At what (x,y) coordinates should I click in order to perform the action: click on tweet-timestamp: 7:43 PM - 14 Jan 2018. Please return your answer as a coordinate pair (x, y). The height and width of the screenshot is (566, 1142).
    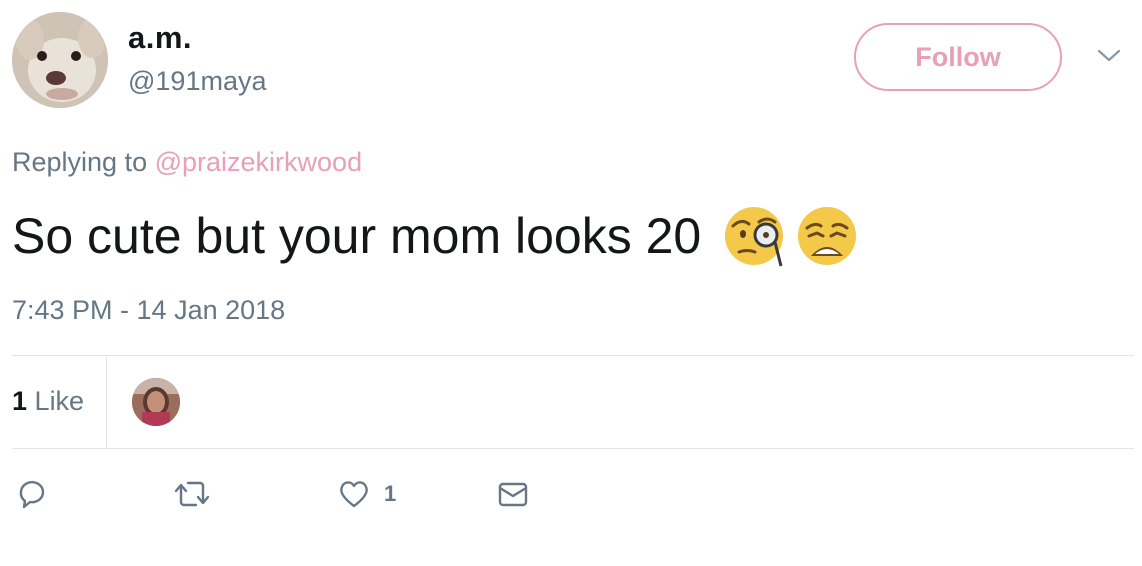
    Looking at the image, I should click on (148, 310).